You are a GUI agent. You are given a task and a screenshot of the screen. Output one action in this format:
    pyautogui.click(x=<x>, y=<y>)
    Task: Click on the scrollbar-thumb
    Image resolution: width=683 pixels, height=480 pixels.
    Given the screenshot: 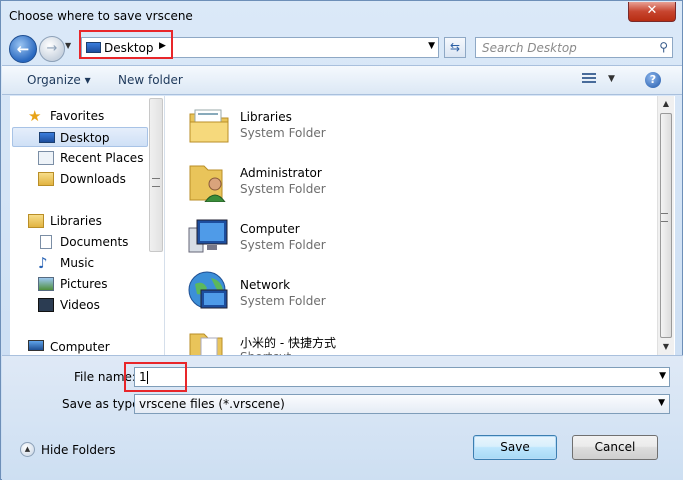 What is the action you would take?
    pyautogui.click(x=666, y=225)
    